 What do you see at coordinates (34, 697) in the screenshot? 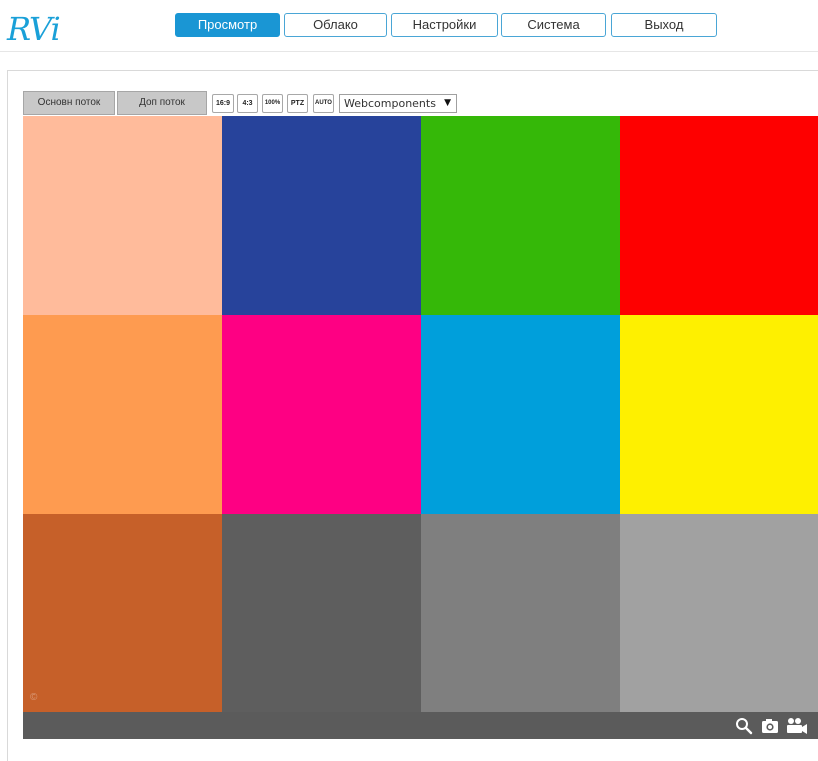
I see `video-watermark: ©` at bounding box center [34, 697].